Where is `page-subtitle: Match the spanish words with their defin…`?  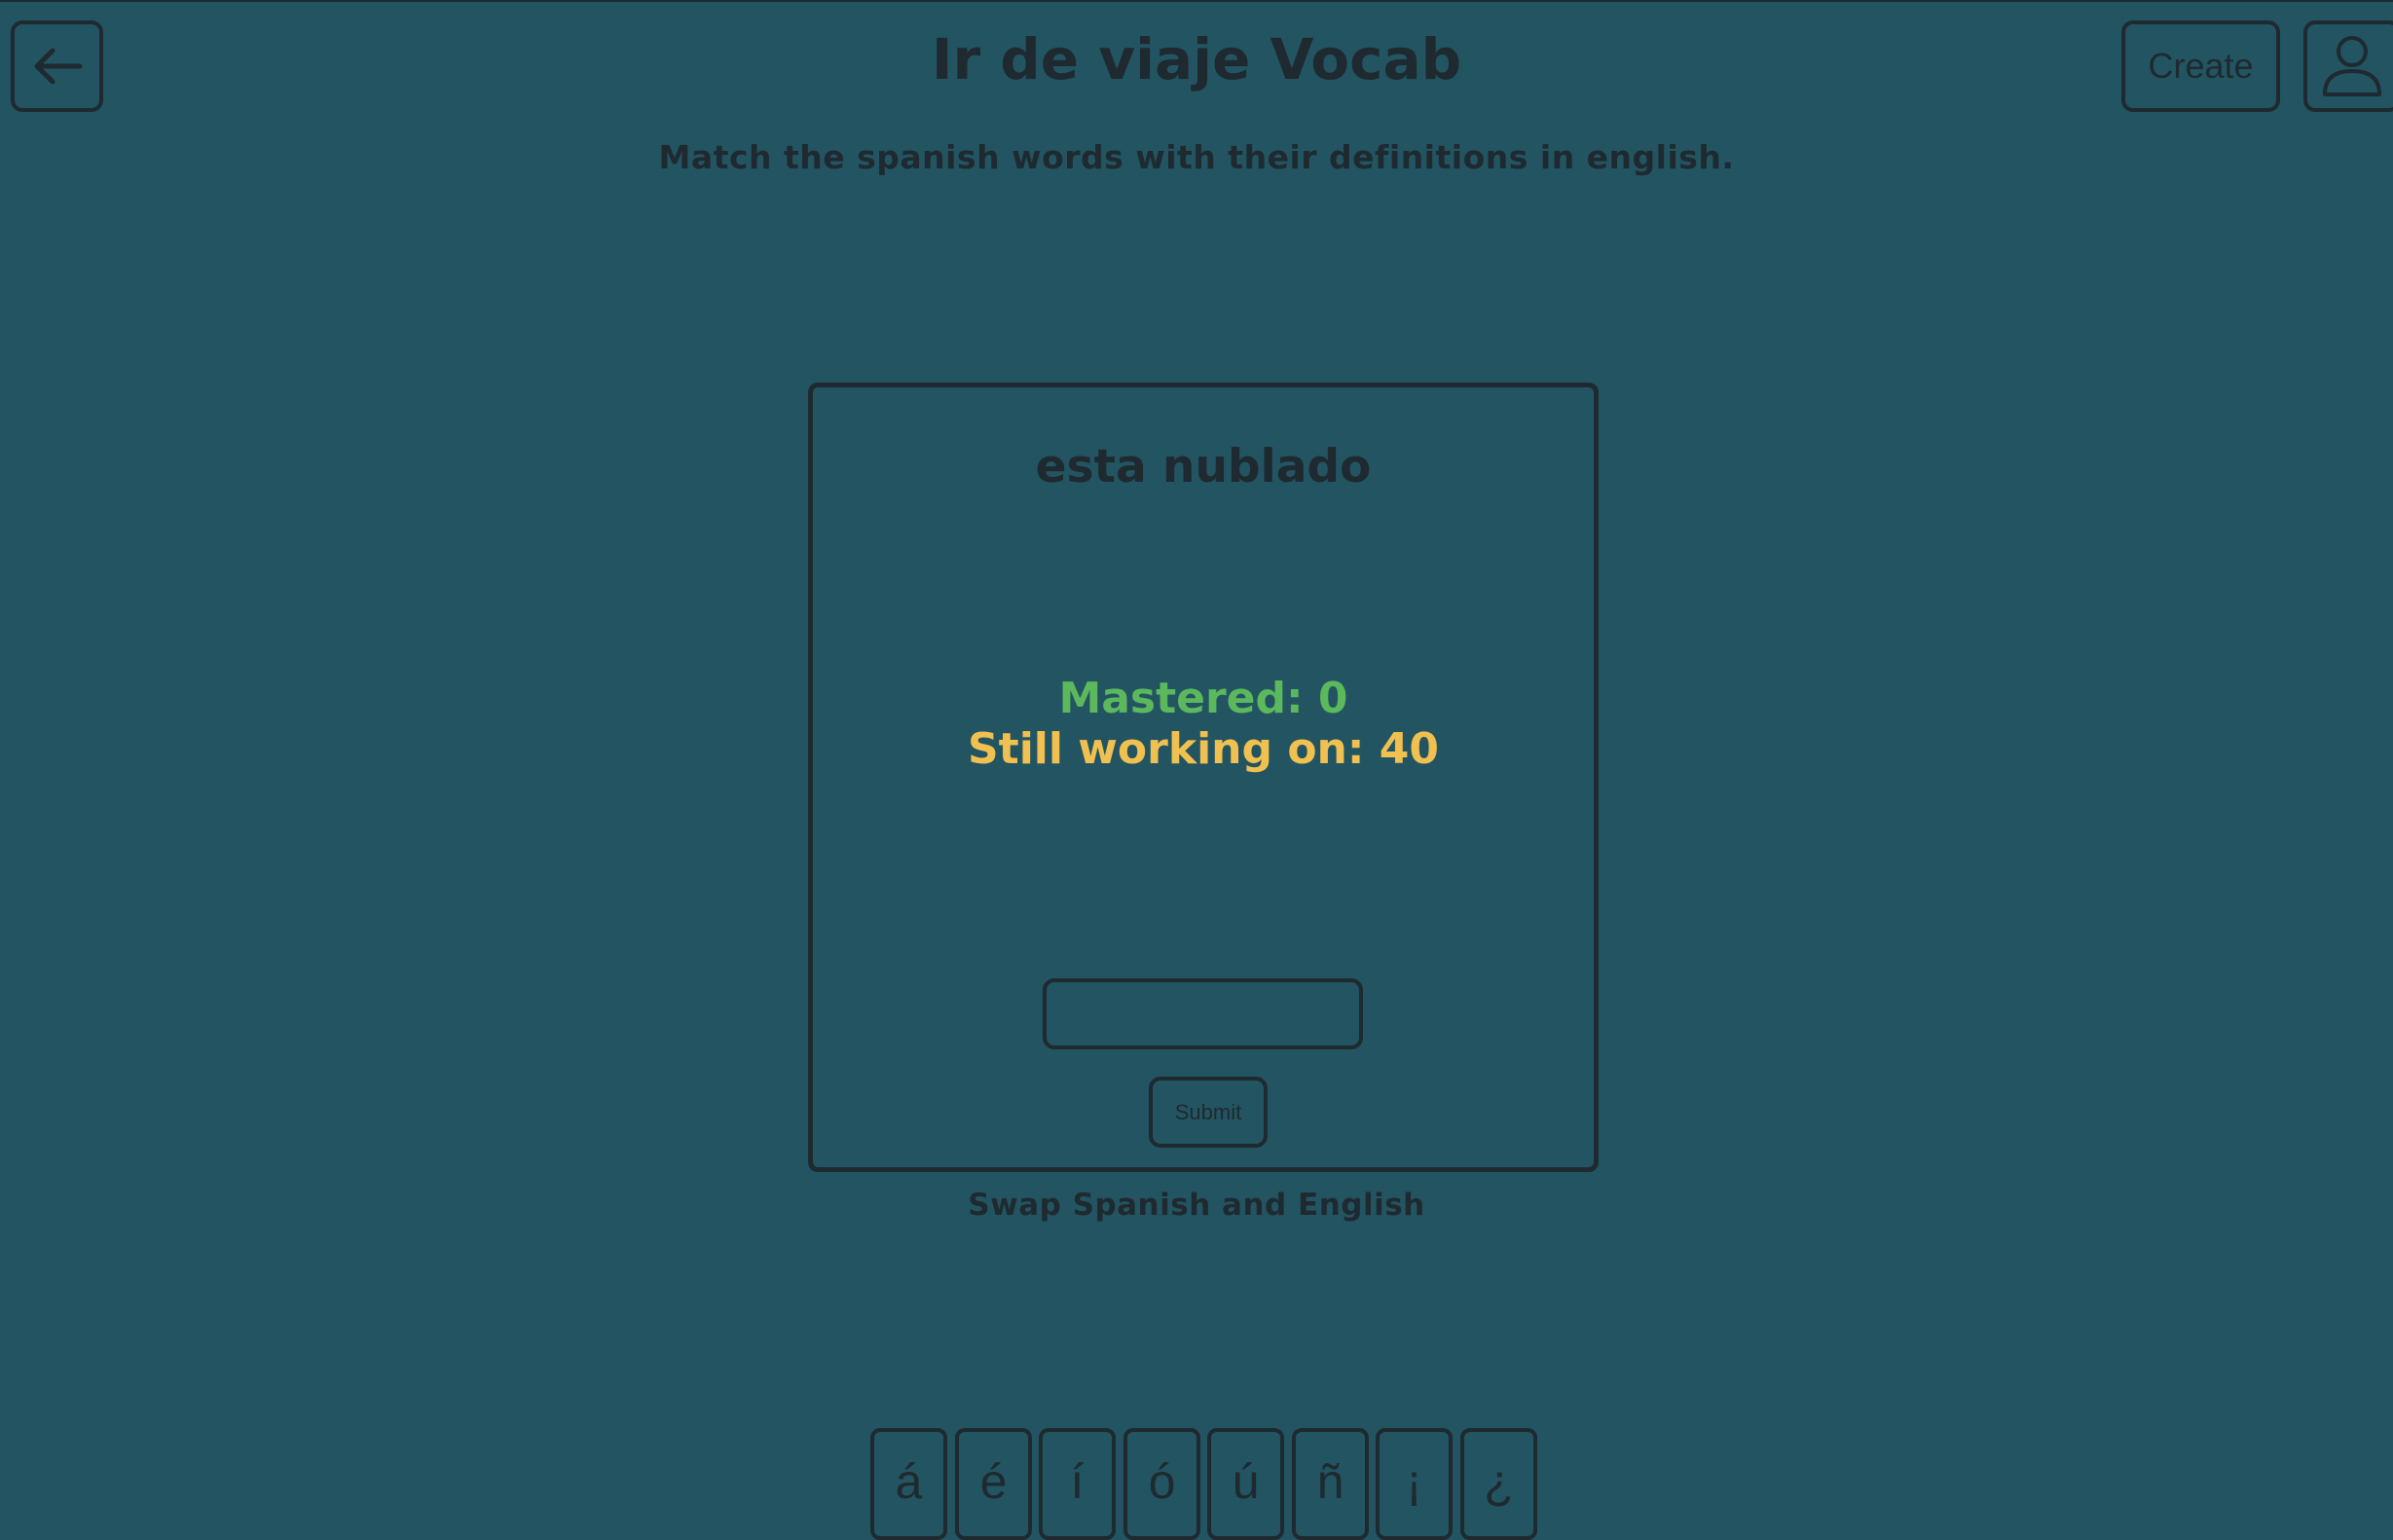
page-subtitle: Match the spanish words with their defin… is located at coordinates (1196, 157).